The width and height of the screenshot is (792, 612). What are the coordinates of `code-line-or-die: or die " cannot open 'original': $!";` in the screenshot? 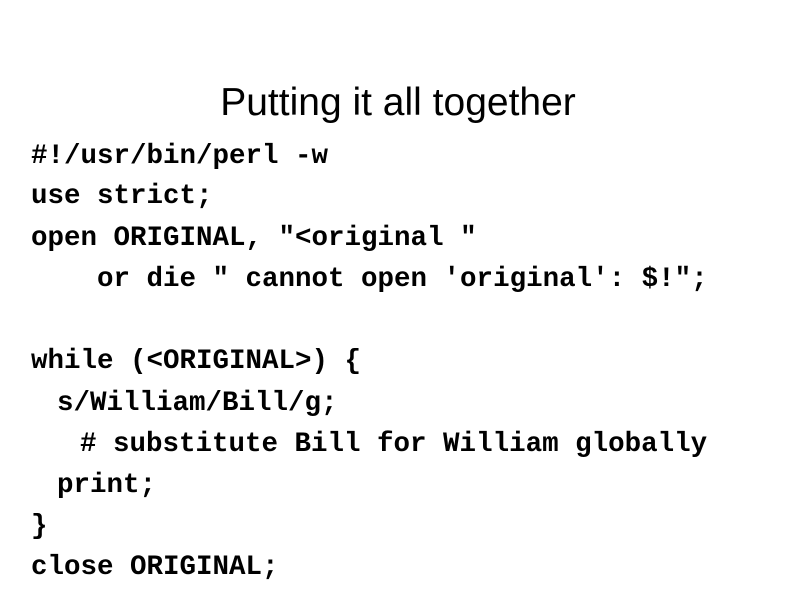 It's located at (402, 279).